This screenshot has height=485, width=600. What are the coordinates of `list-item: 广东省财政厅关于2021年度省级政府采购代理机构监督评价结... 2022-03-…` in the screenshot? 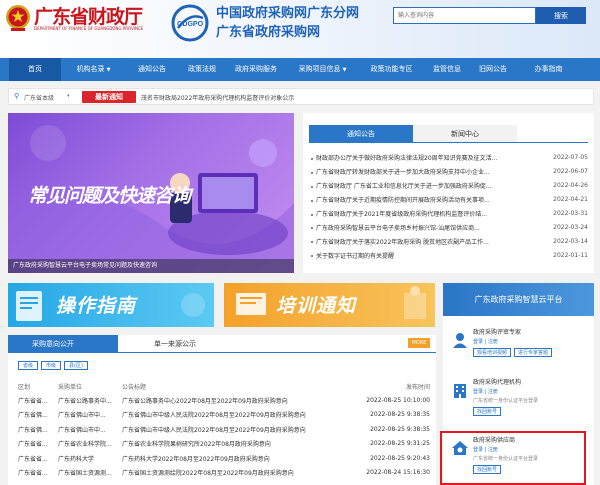 It's located at (449, 214).